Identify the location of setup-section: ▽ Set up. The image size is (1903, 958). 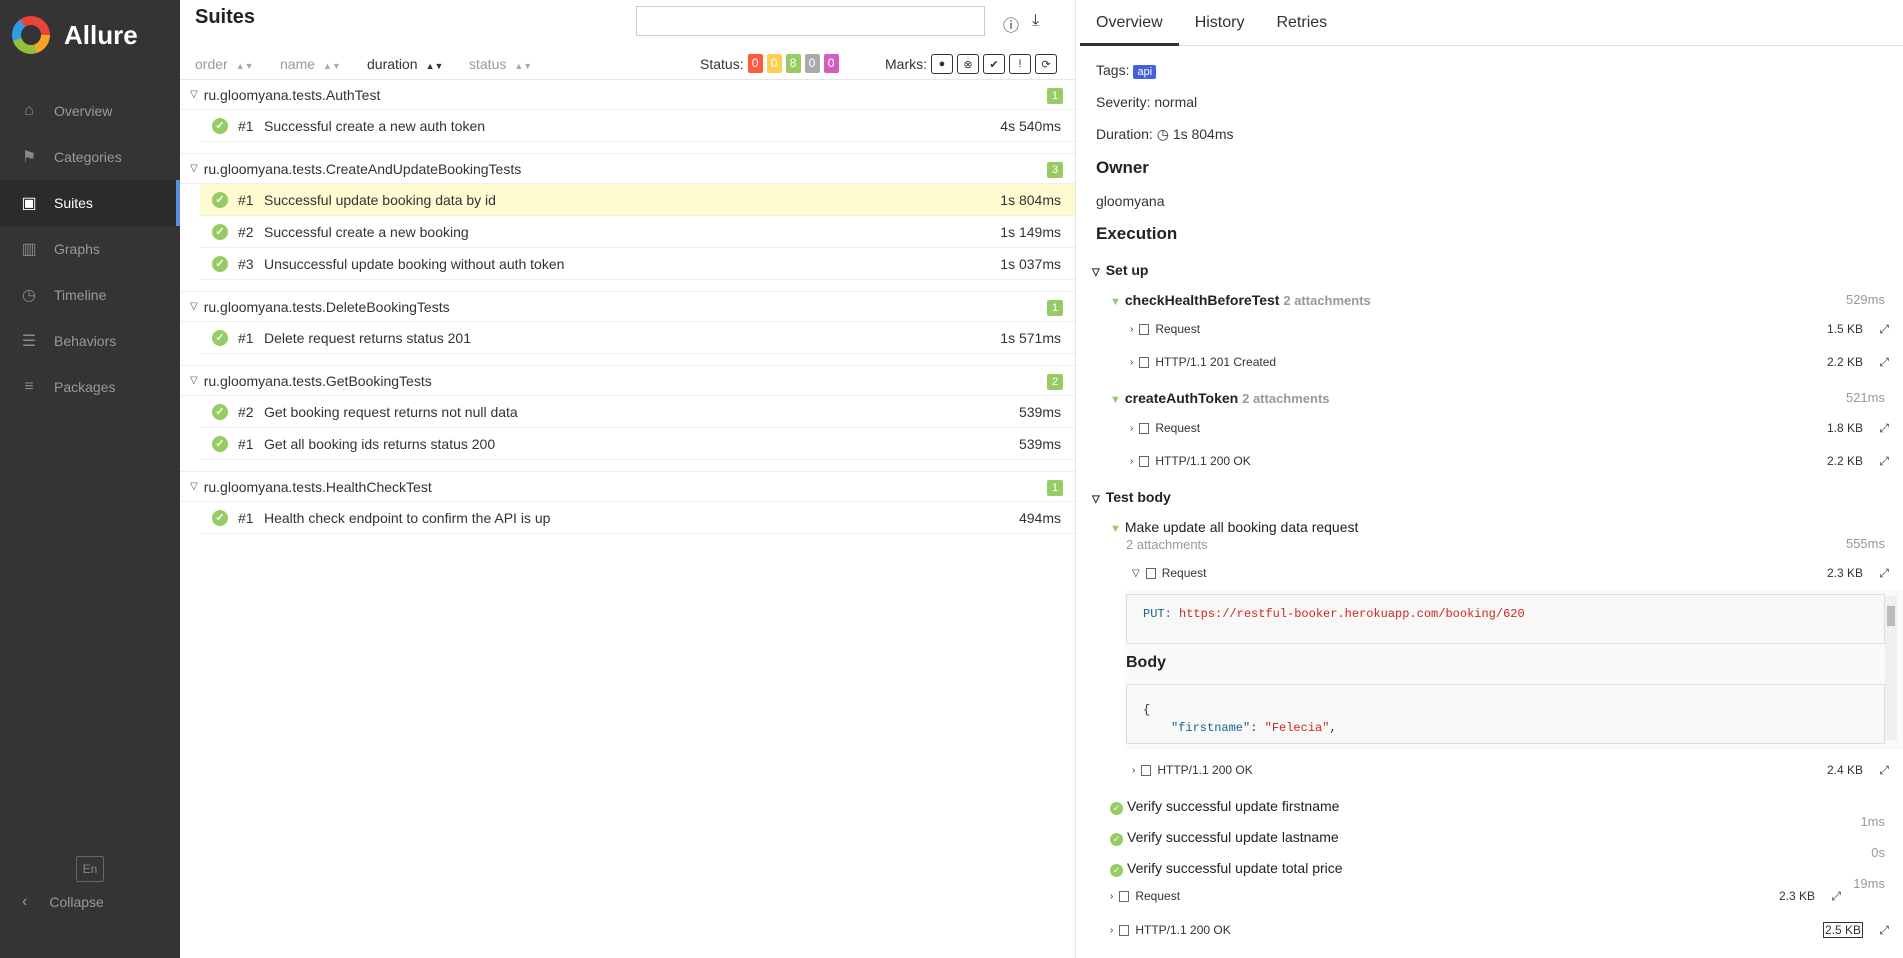
(1120, 270).